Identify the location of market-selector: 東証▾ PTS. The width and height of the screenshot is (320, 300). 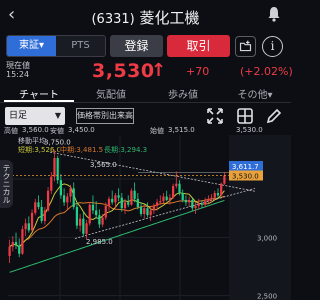
(56, 46).